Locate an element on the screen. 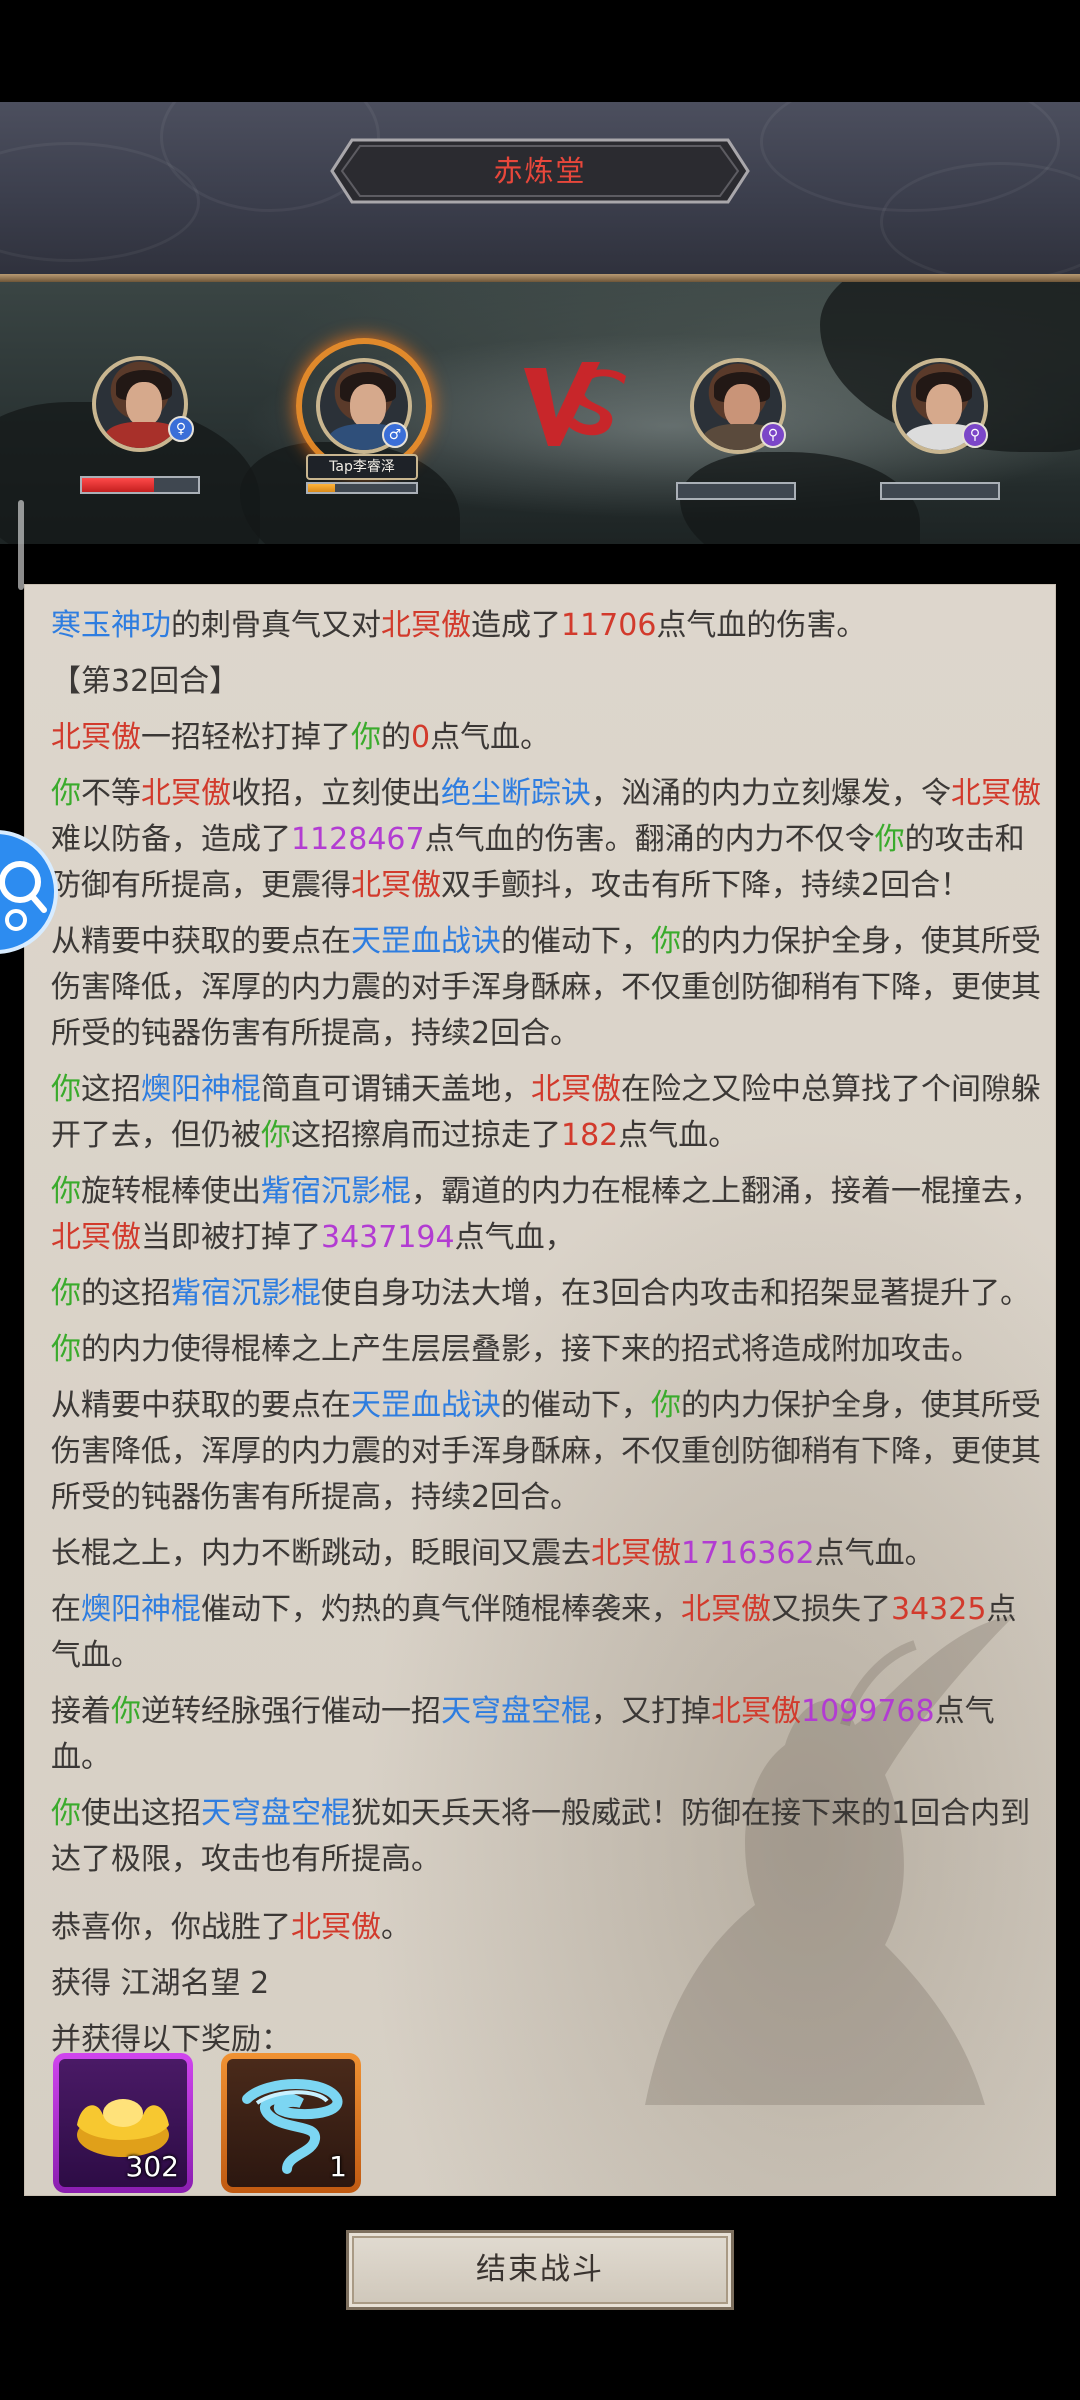 The image size is (1080, 2400). status-bar is located at coordinates (540, 51).